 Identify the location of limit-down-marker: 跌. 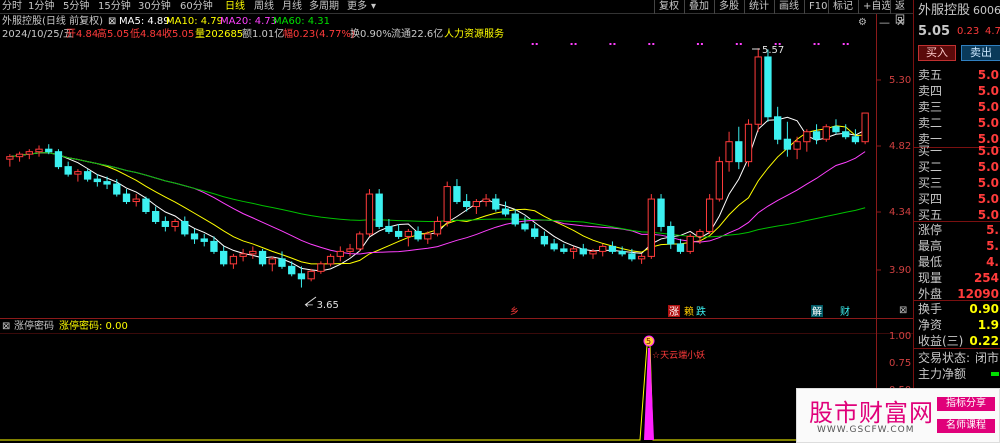
(701, 311).